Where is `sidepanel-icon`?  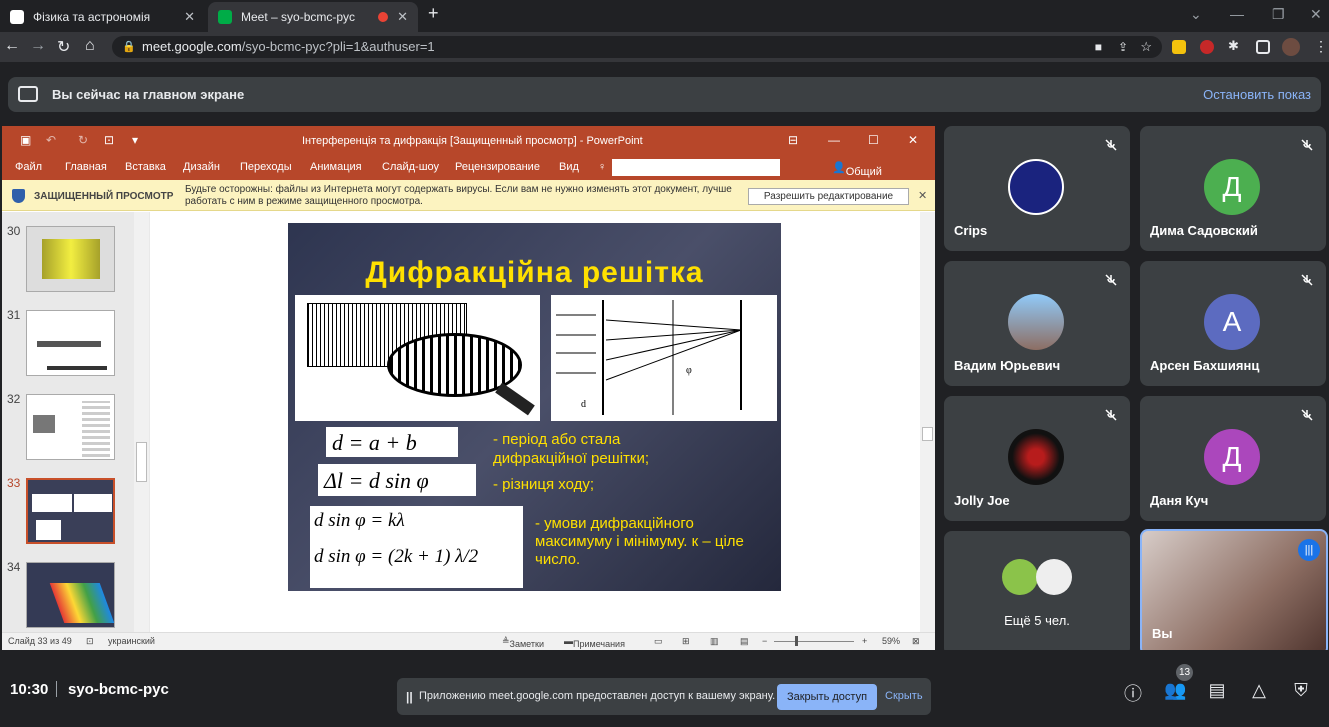 sidepanel-icon is located at coordinates (1263, 47).